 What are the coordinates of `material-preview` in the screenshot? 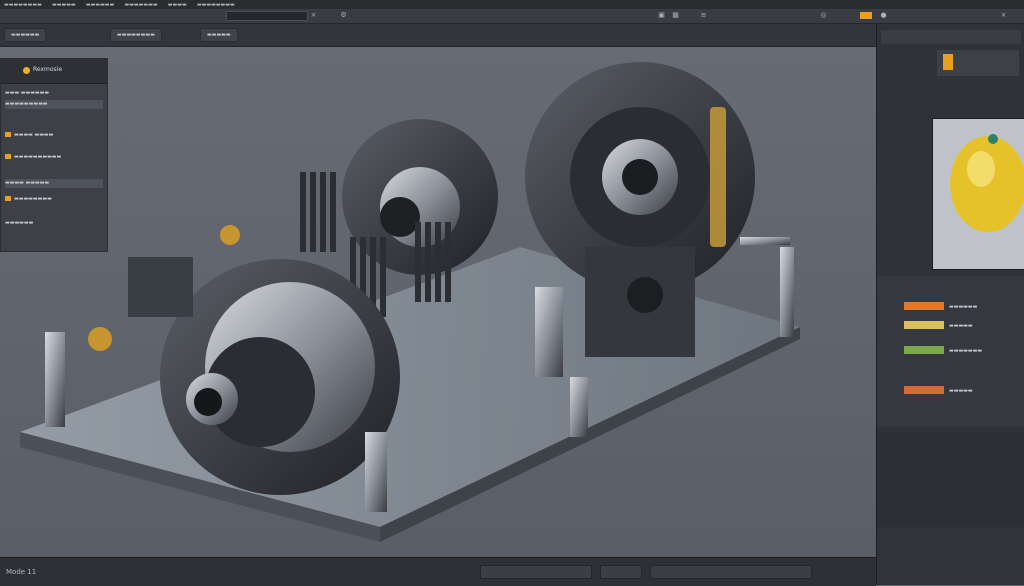 It's located at (978, 194).